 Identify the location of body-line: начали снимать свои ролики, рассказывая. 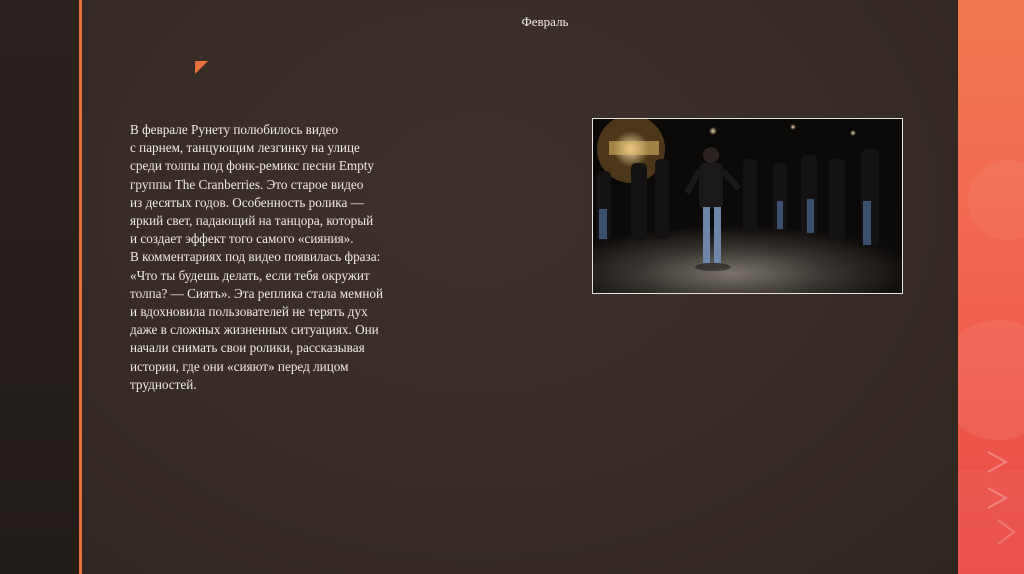
(247, 348).